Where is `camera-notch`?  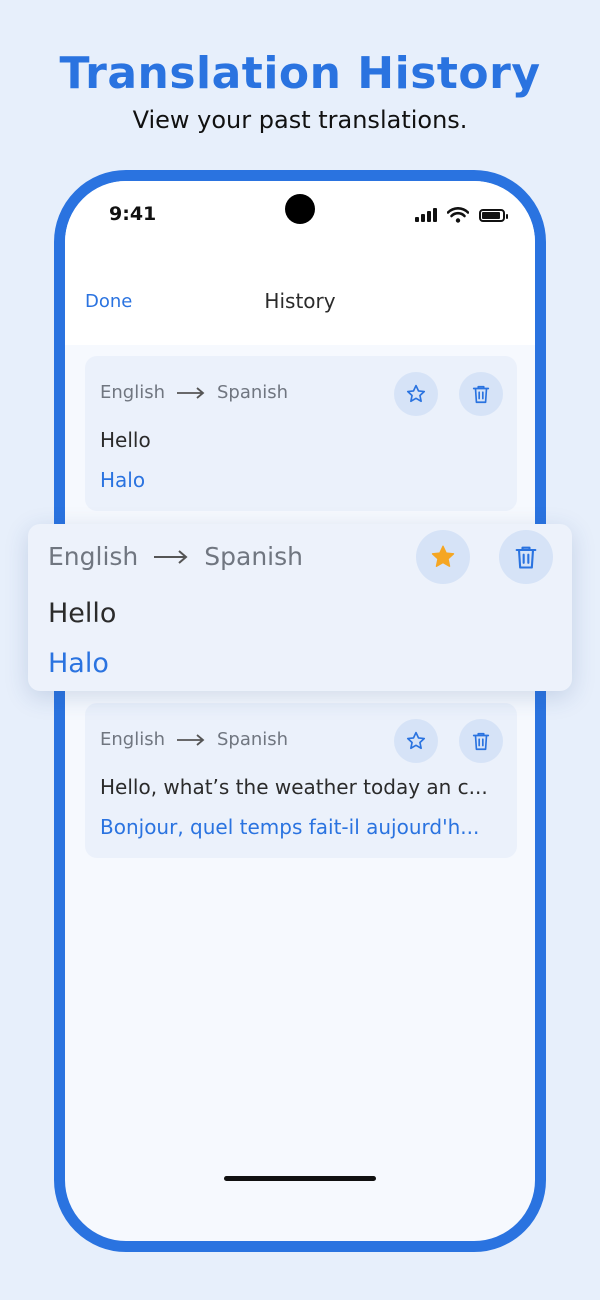
camera-notch is located at coordinates (300, 209).